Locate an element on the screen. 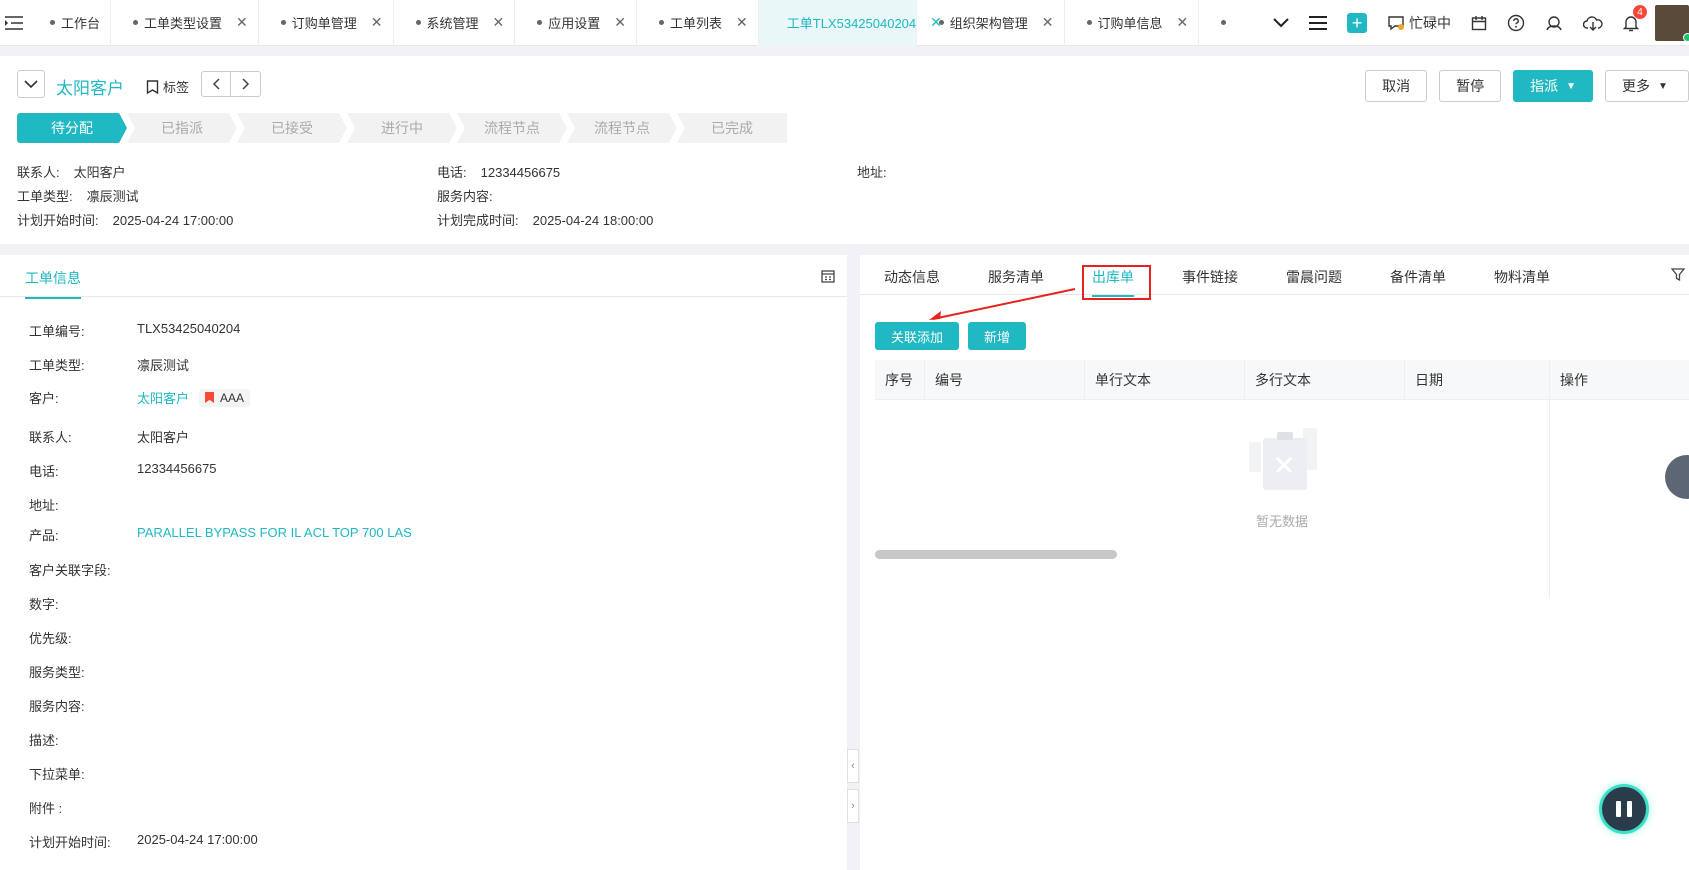 Image resolution: width=1689 pixels, height=870 pixels. tab-service-list: 服务清单 is located at coordinates (1016, 277).